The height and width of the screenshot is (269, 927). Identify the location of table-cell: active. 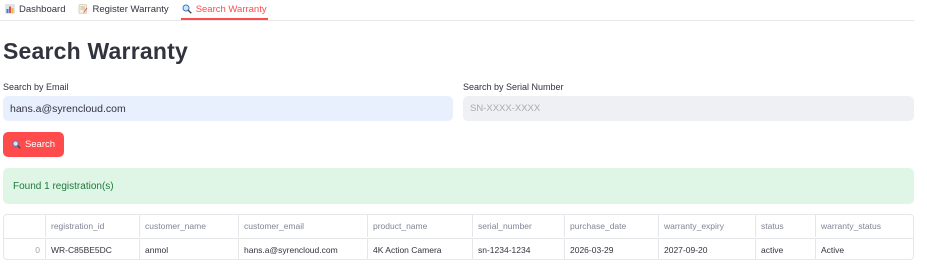
(785, 249).